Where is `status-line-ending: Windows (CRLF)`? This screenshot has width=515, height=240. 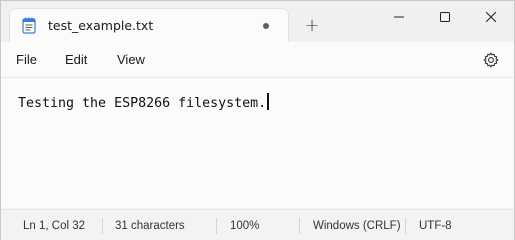
status-line-ending: Windows (CRLF) is located at coordinates (357, 226).